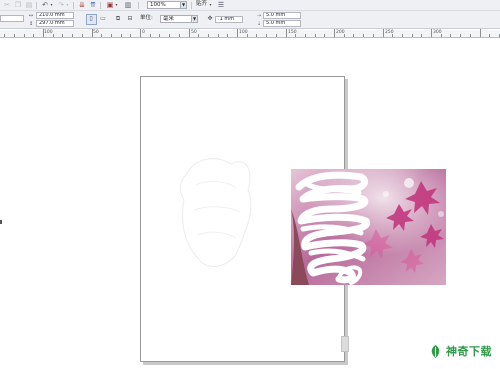 This screenshot has height=369, width=500. What do you see at coordinates (103, 19) in the screenshot?
I see `landscape-icon: ▭` at bounding box center [103, 19].